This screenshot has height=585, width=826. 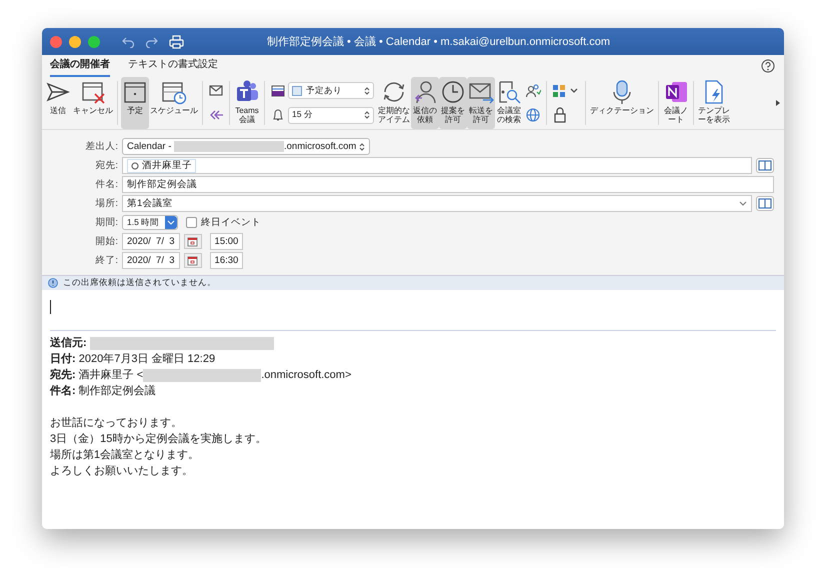 I want to click on grid-icon, so click(x=566, y=91).